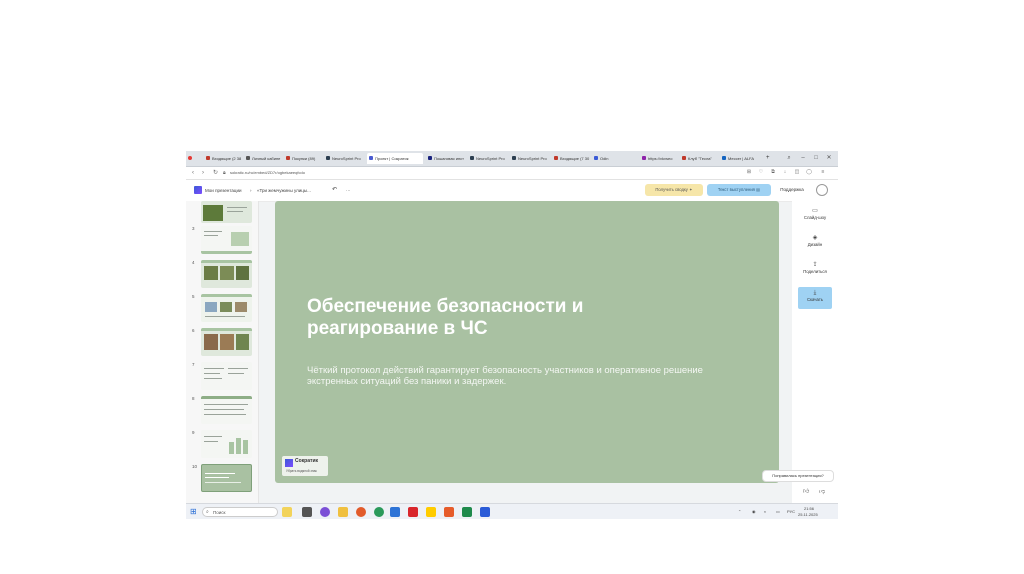  Describe the element at coordinates (754, 511) in the screenshot. I see `network-icon: ◉` at that location.